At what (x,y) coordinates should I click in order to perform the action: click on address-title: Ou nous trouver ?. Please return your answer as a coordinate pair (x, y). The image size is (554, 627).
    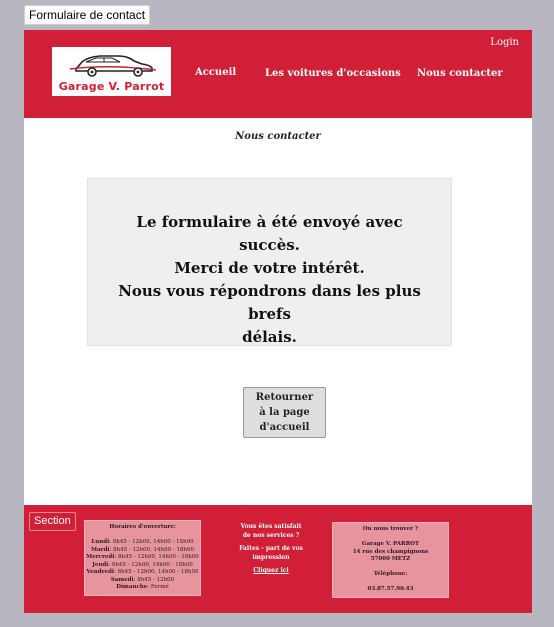
    Looking at the image, I should click on (390, 529).